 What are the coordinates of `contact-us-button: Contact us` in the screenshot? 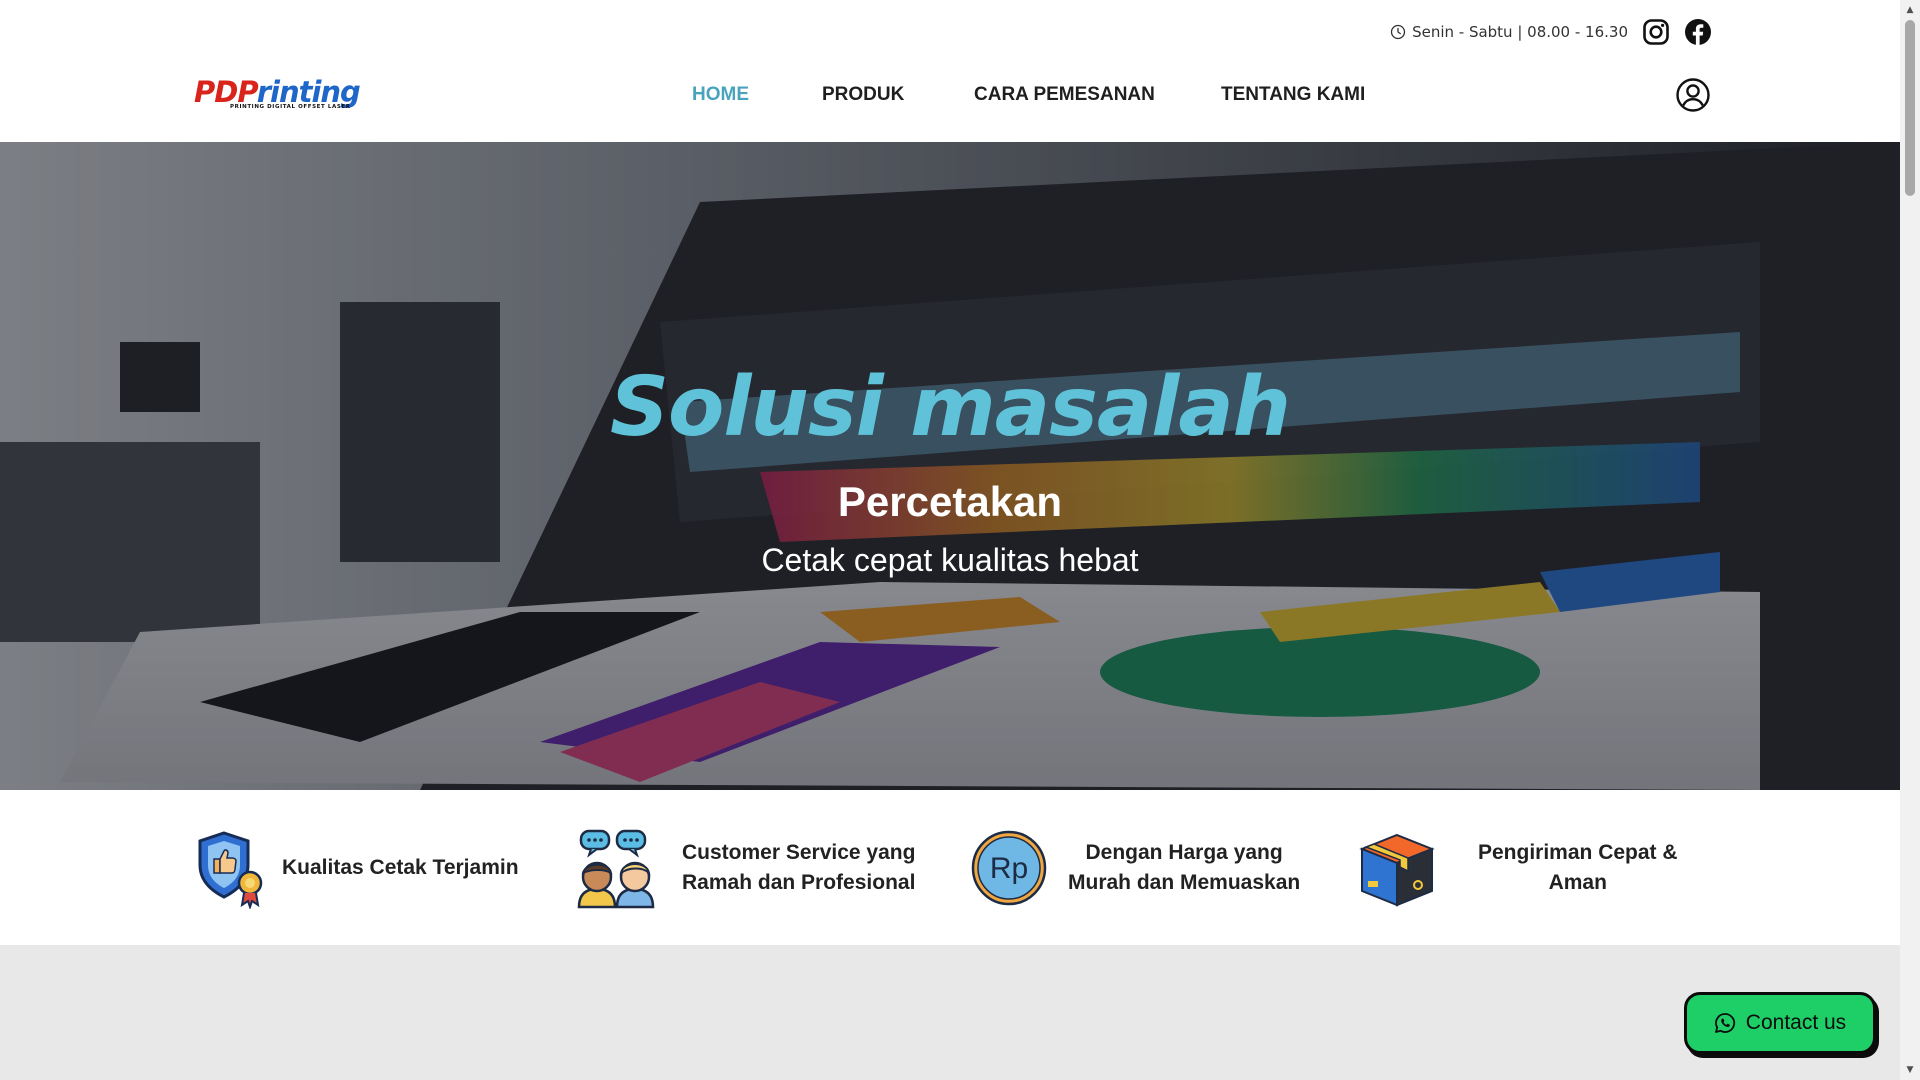 It's located at (1780, 1023).